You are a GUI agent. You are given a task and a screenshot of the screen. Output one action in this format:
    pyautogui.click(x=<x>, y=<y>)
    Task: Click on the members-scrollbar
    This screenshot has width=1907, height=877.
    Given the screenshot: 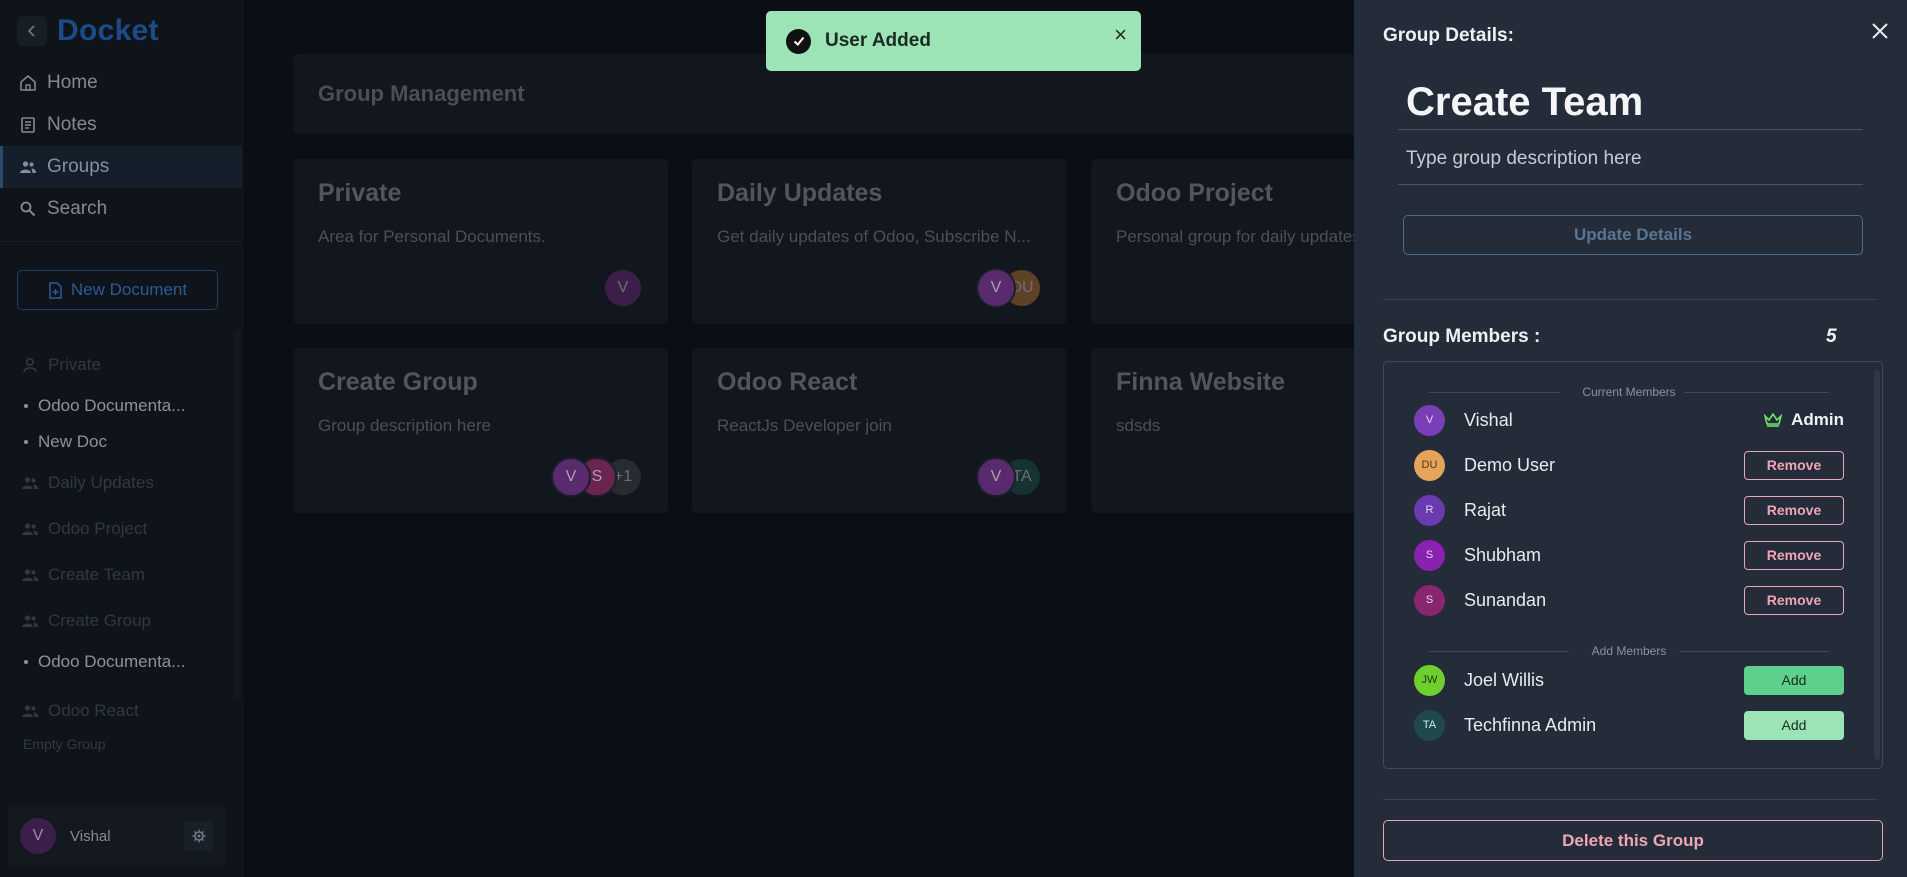 What is the action you would take?
    pyautogui.click(x=1877, y=565)
    